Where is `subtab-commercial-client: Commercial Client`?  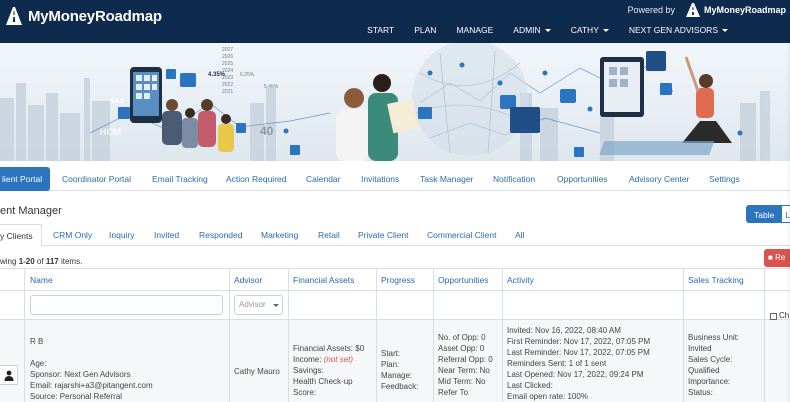
subtab-commercial-client: Commercial Client is located at coordinates (461, 235).